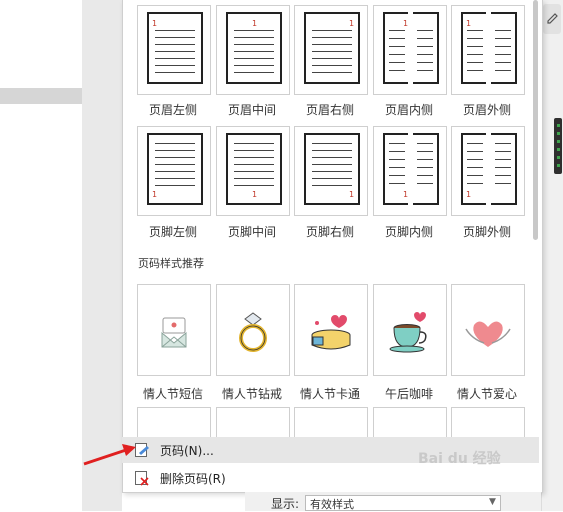 The width and height of the screenshot is (563, 512). What do you see at coordinates (486, 110) in the screenshot?
I see `layout-caption: 页眉外侧` at bounding box center [486, 110].